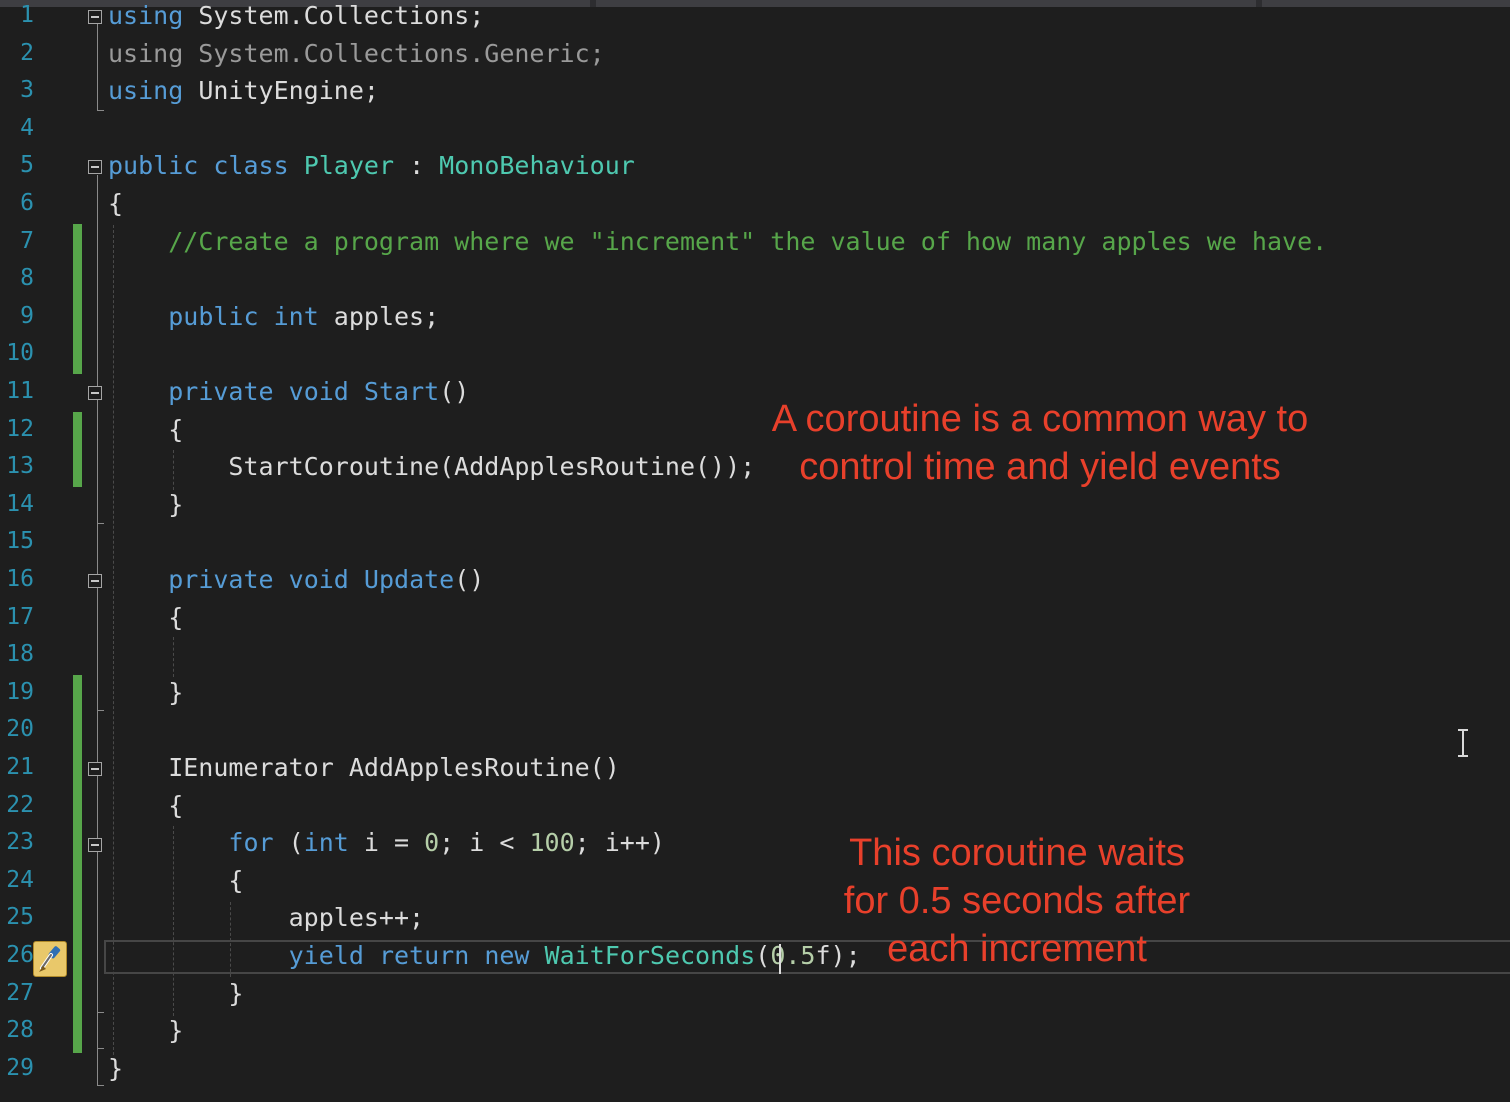 This screenshot has width=1510, height=1102. I want to click on code-line: public class Player : MonoBehaviour, so click(371, 165).